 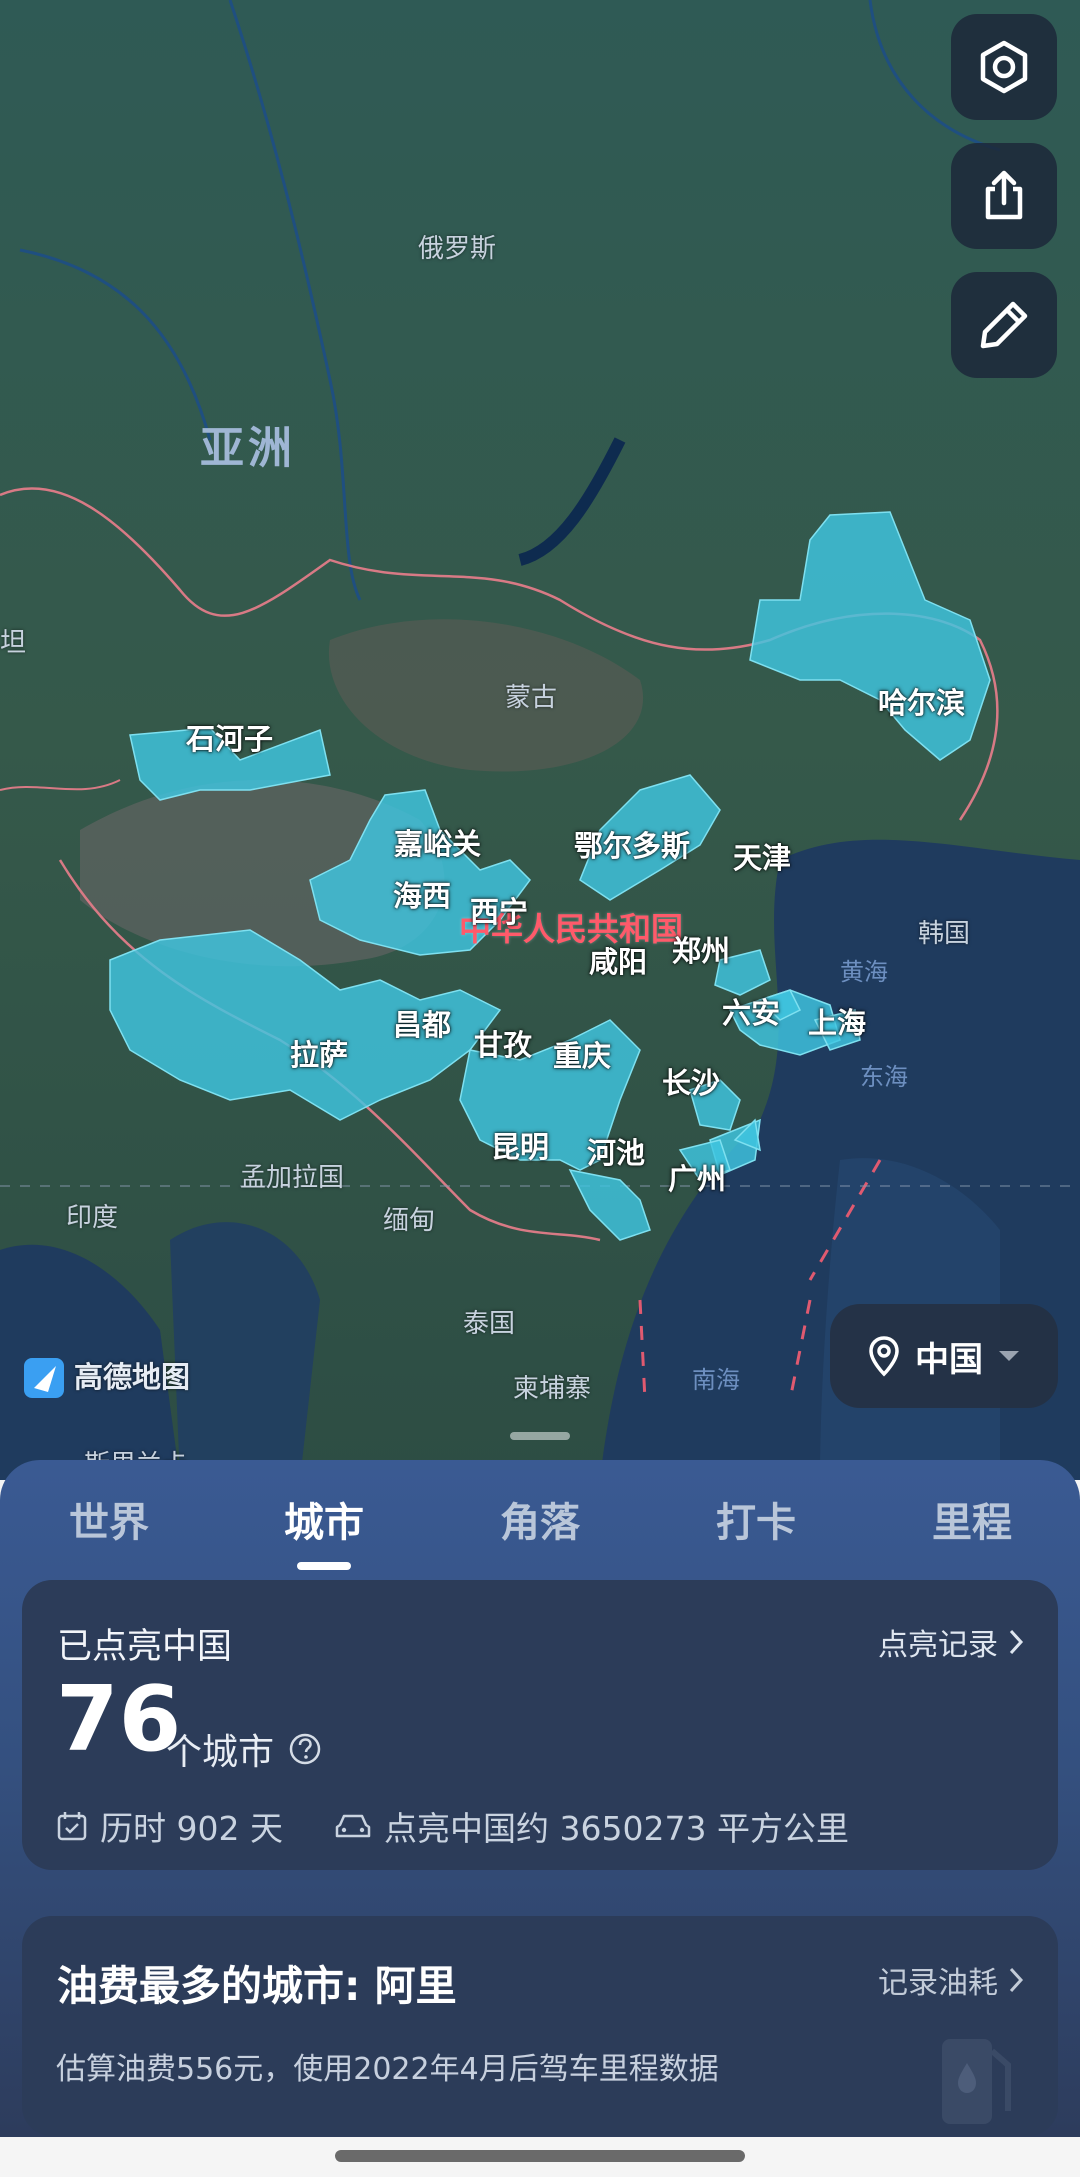 I want to click on city-label-hechi: 河池, so click(x=616, y=1151).